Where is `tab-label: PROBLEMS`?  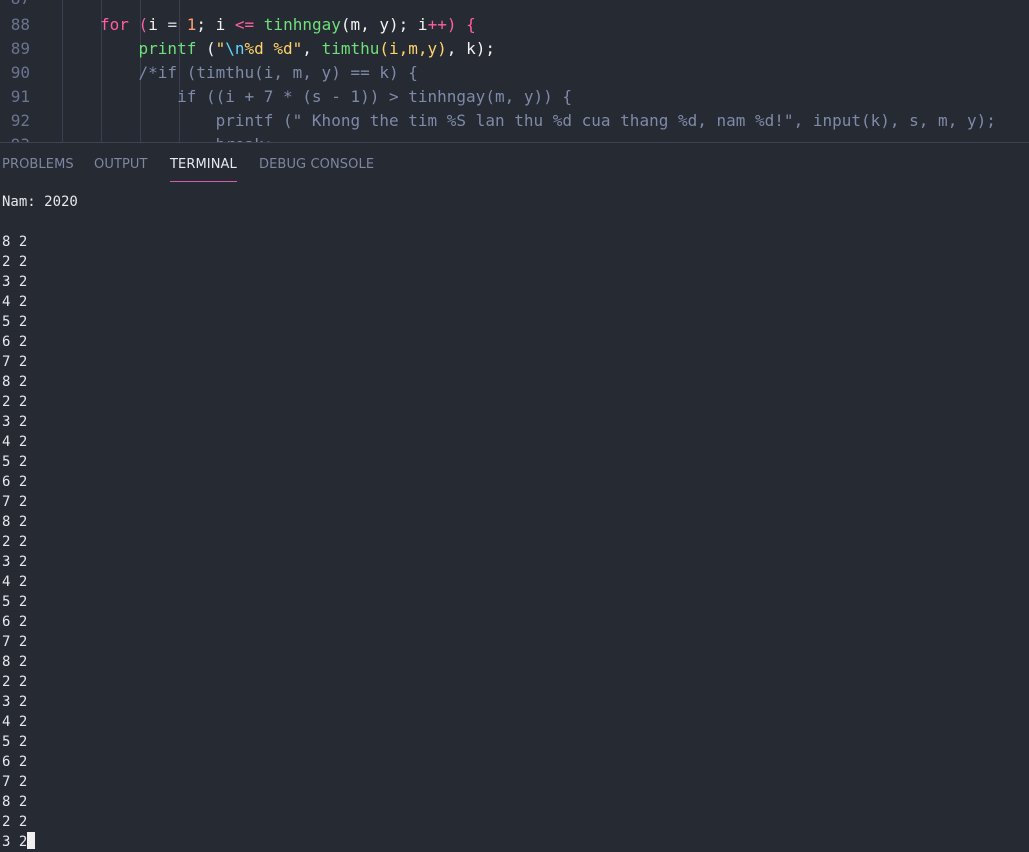 tab-label: PROBLEMS is located at coordinates (38, 164).